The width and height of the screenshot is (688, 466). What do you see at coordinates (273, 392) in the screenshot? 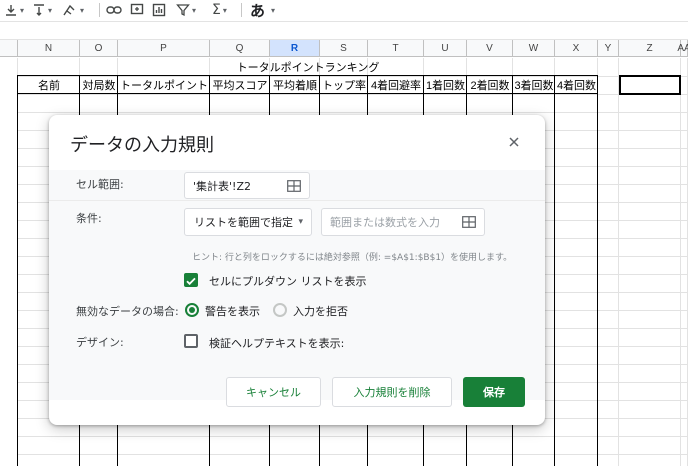
I see `cancel-button: キャンセル` at bounding box center [273, 392].